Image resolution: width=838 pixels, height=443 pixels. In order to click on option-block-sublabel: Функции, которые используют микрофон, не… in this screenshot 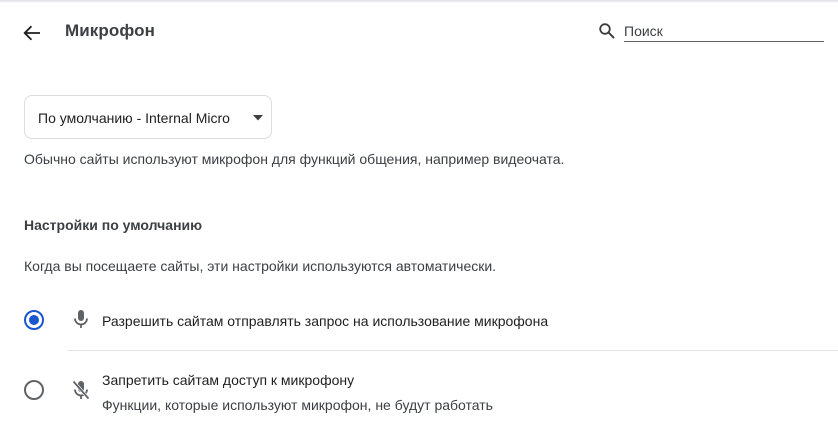, I will do `click(297, 405)`.